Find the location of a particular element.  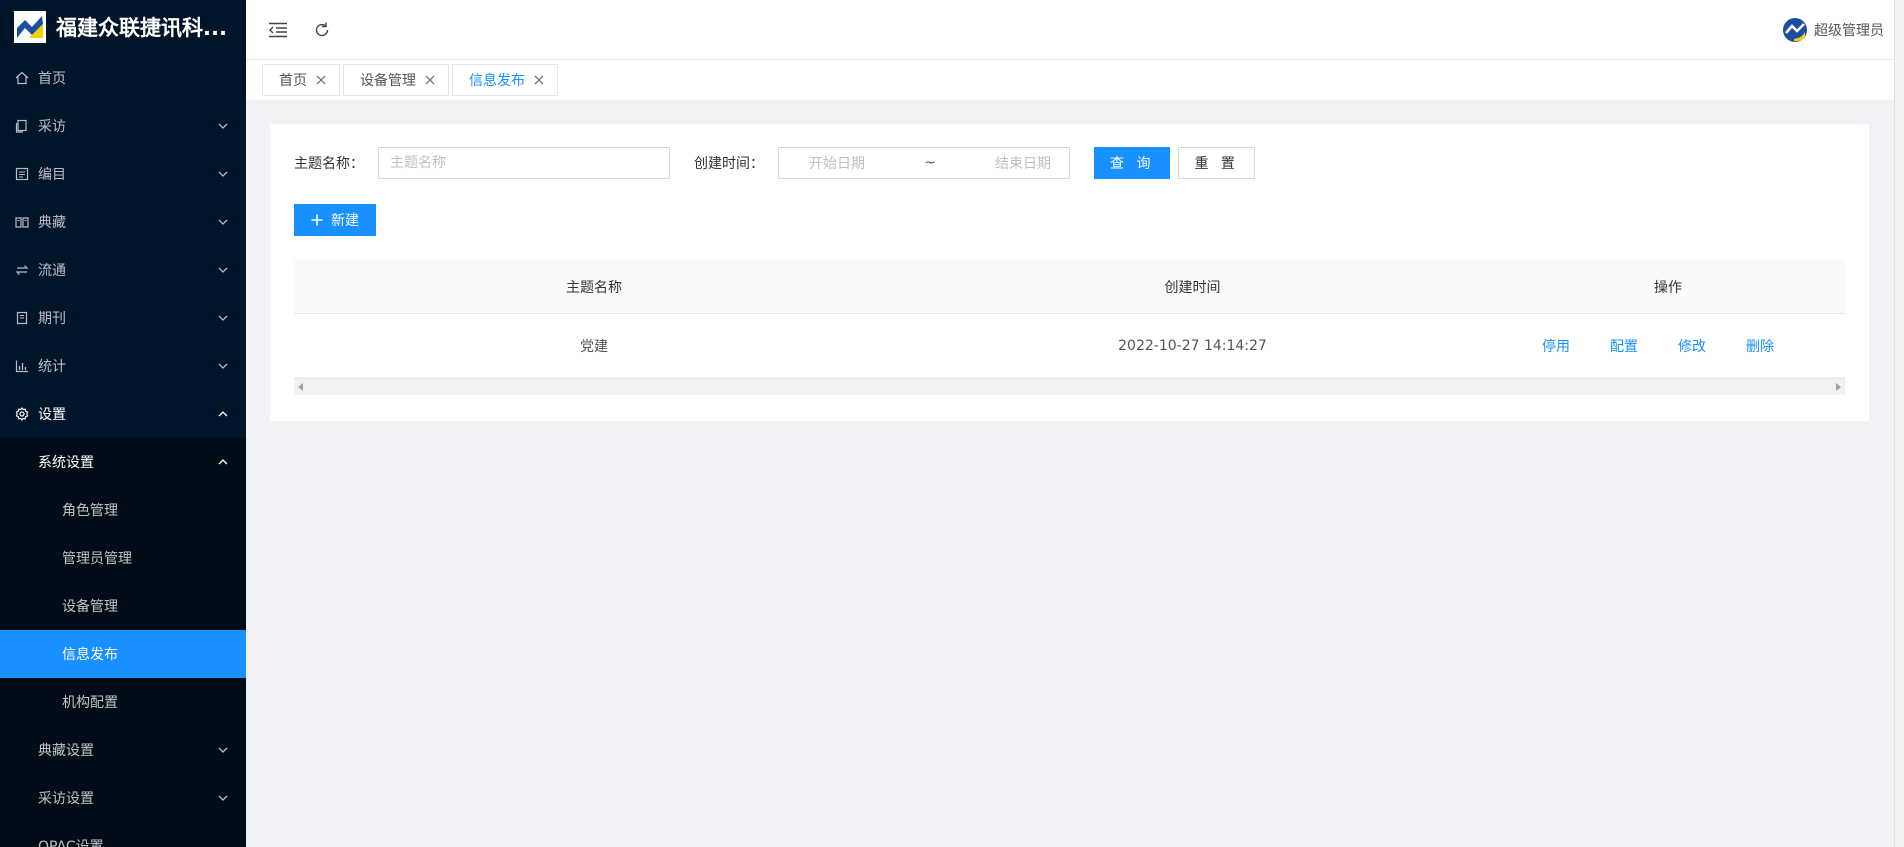

menu-item-circulation: 流通 is located at coordinates (123, 270).